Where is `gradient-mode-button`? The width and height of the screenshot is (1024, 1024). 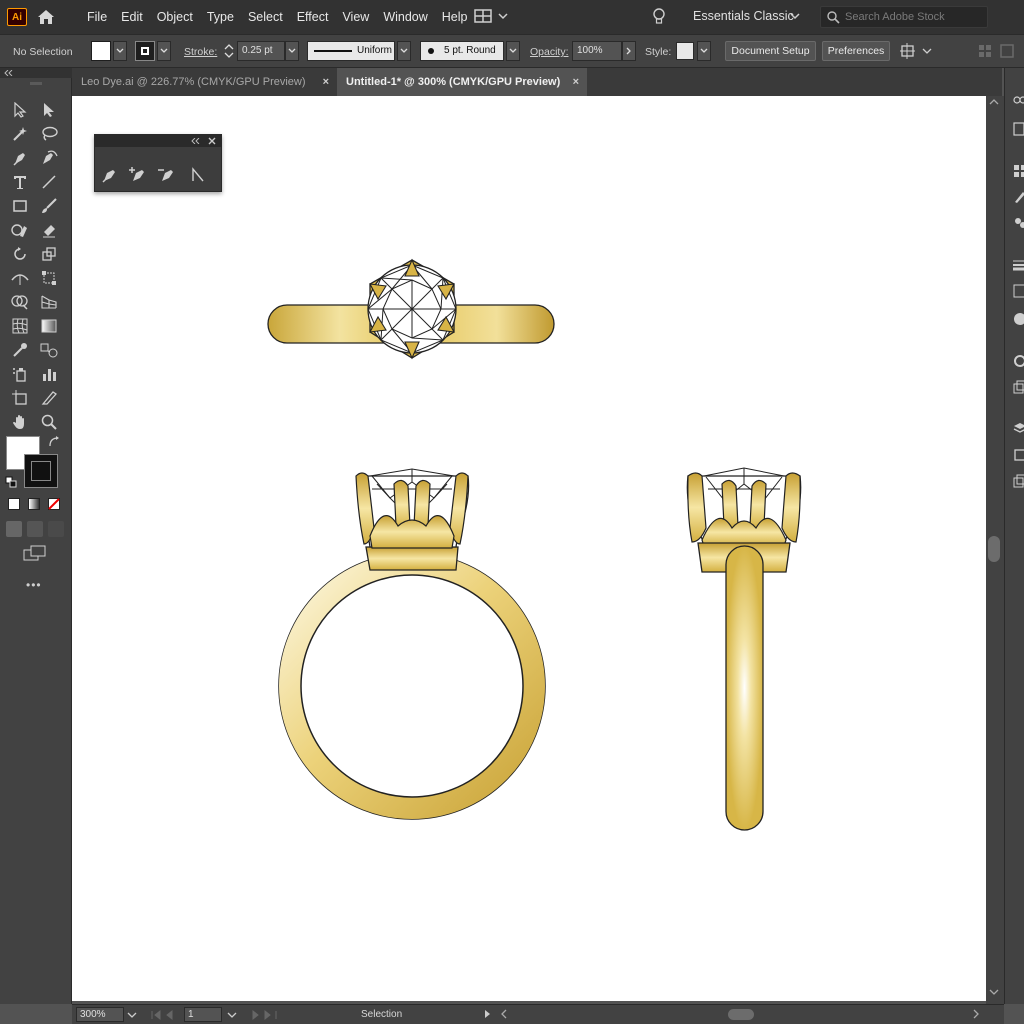 gradient-mode-button is located at coordinates (34, 504).